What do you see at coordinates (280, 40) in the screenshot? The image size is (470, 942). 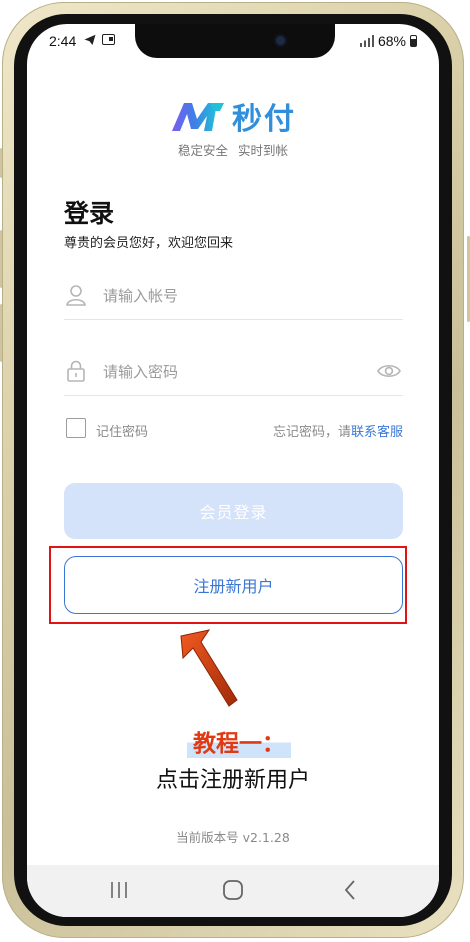 I see `camera-icon` at bounding box center [280, 40].